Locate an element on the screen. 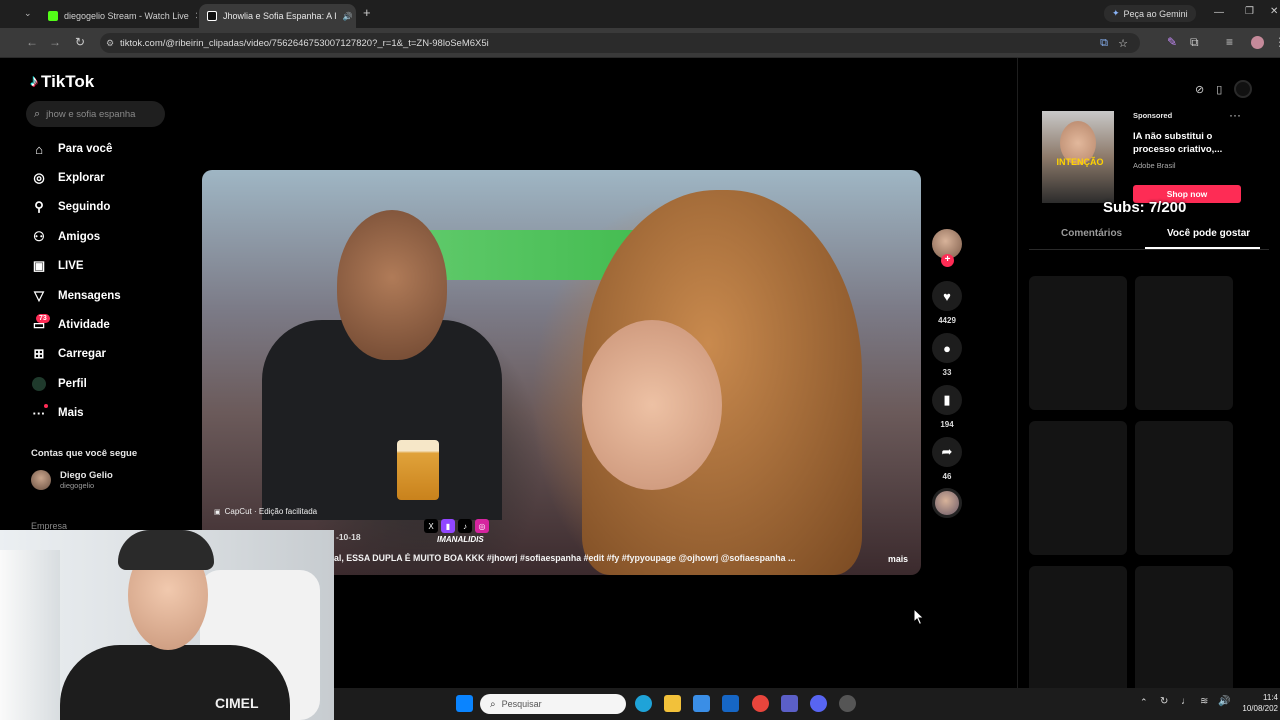 The image size is (1280, 720). music-disc-avatar is located at coordinates (947, 503).